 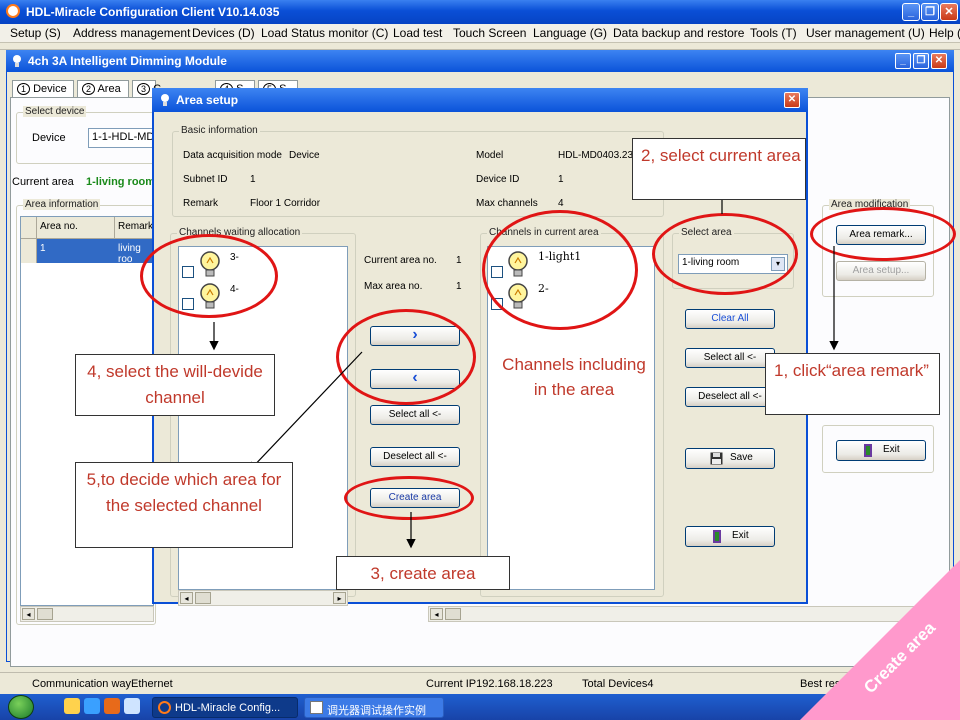 I want to click on annotation-step-2: 2, select current area, so click(x=719, y=169).